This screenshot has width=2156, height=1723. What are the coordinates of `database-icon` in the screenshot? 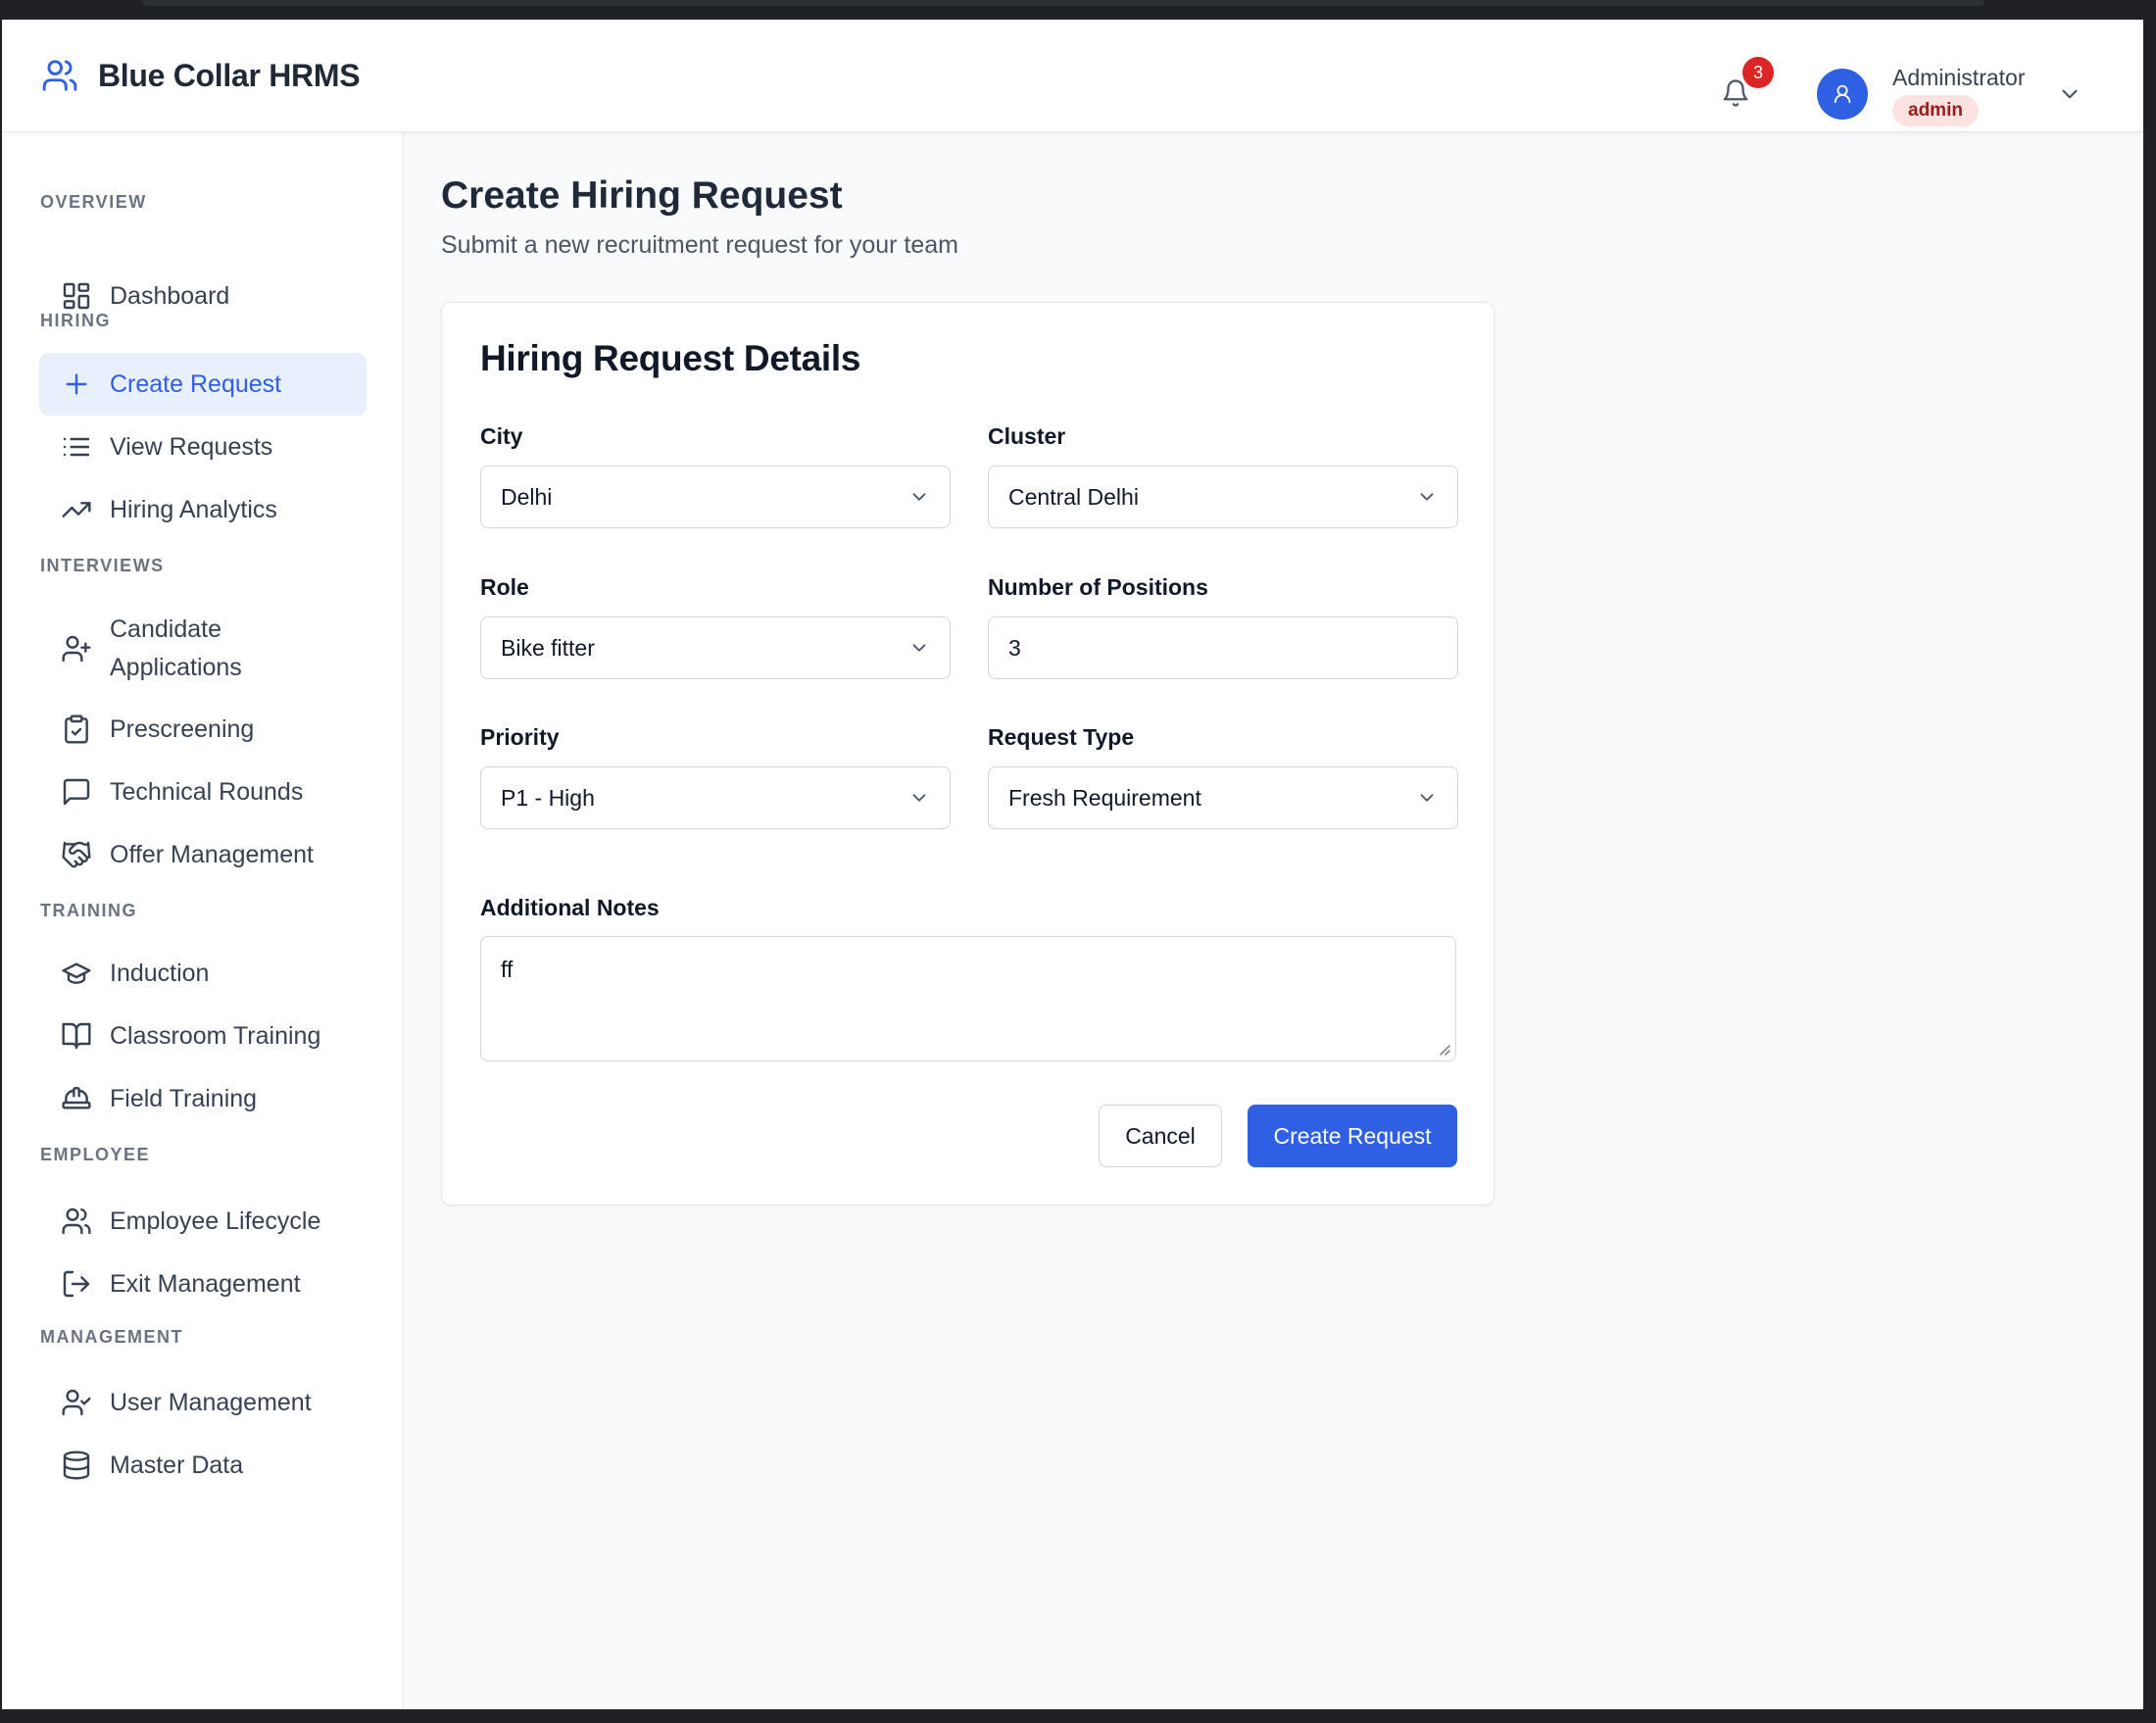 It's located at (76, 1465).